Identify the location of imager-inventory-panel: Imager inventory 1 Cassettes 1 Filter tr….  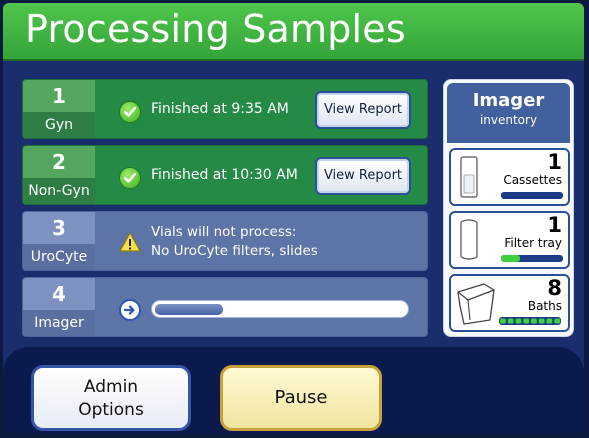
(508, 208).